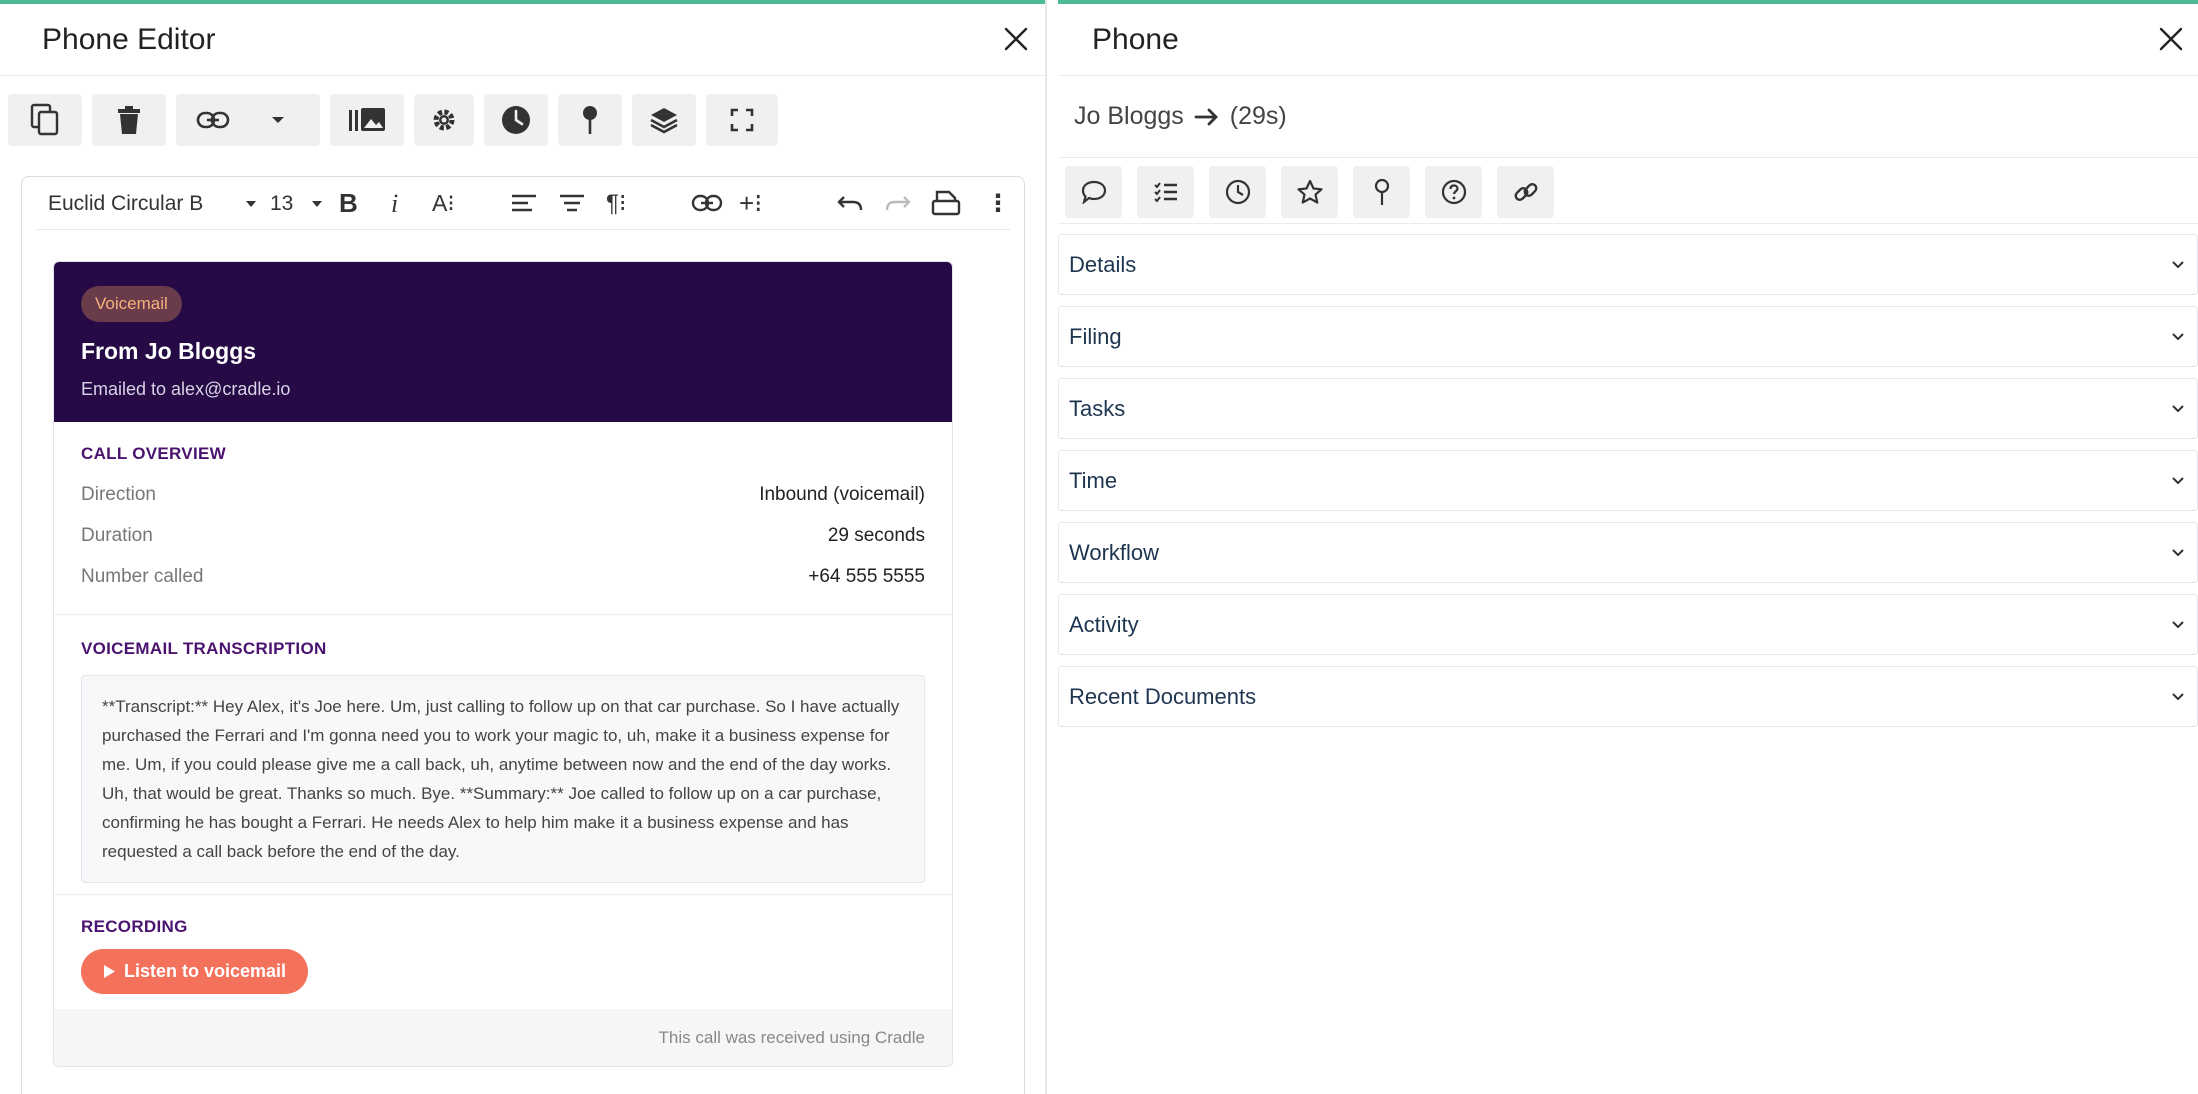  Describe the element at coordinates (118, 494) in the screenshot. I see `row-key: Direction` at that location.